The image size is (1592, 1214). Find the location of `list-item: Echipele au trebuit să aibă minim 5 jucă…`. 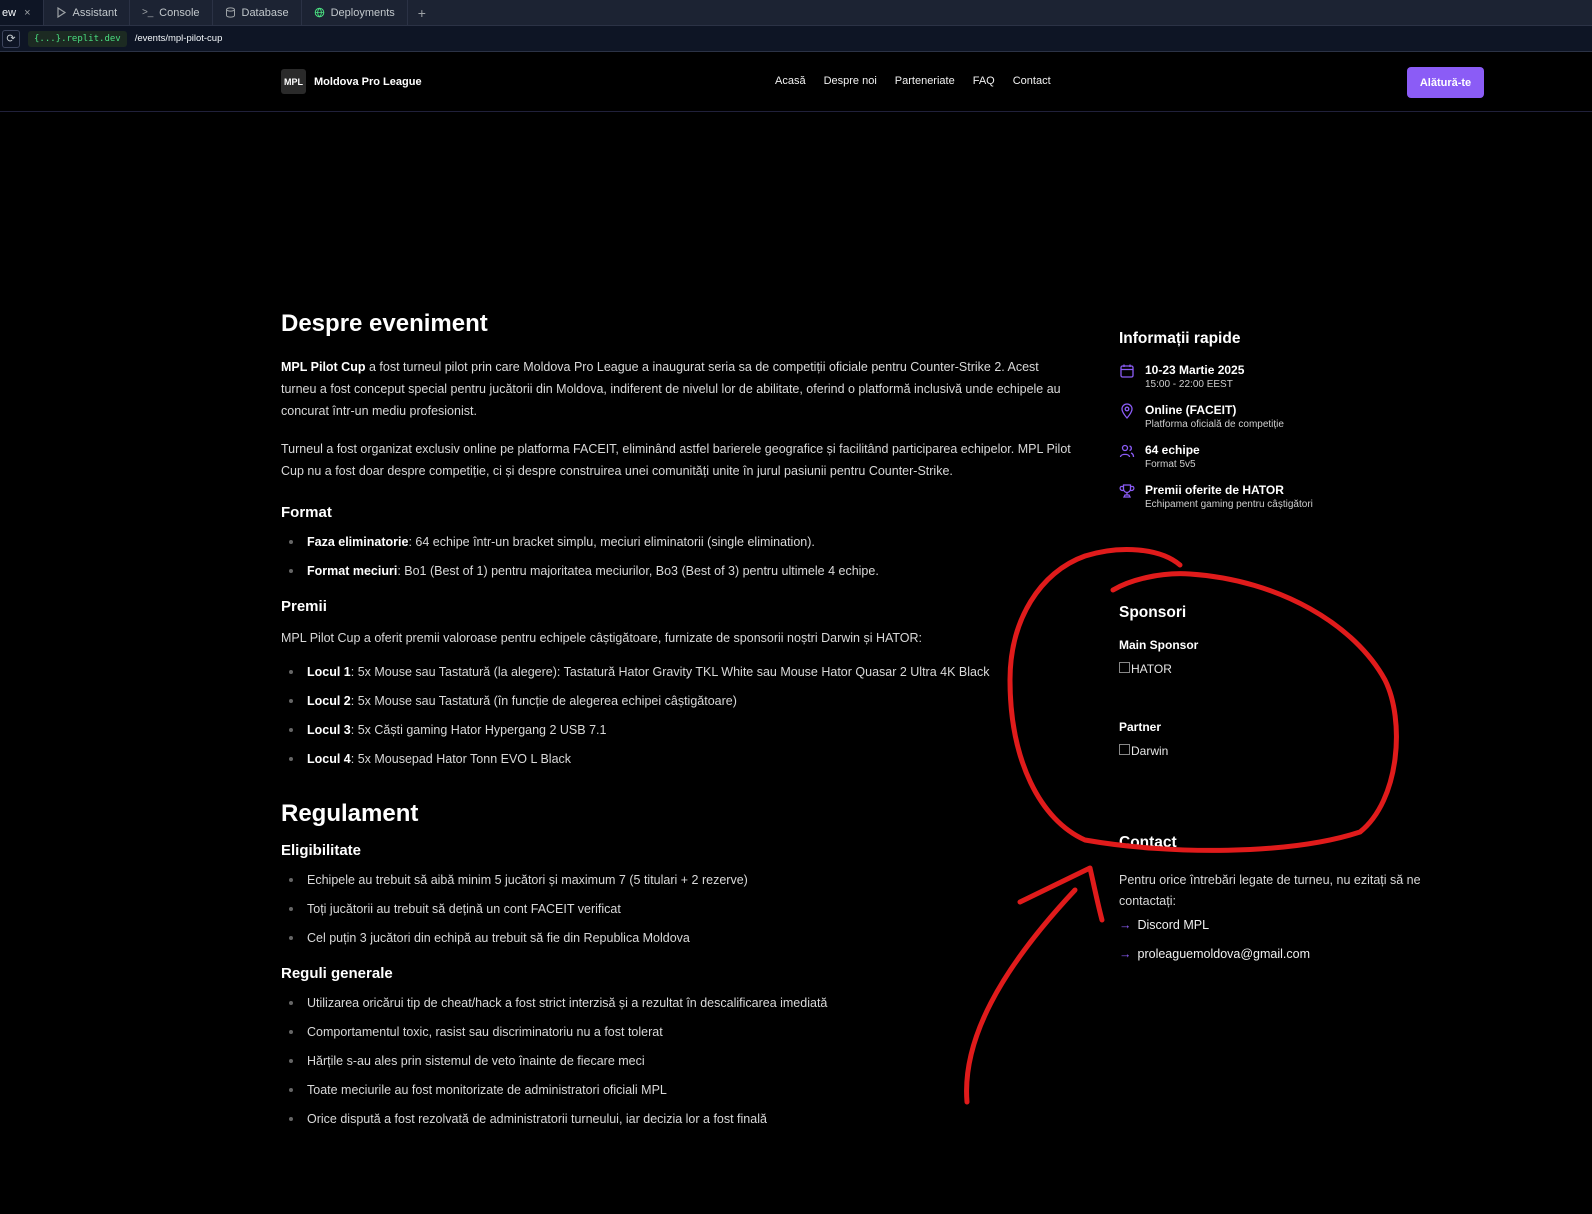

list-item: Echipele au trebuit să aibă minim 5 jucă… is located at coordinates (676, 880).